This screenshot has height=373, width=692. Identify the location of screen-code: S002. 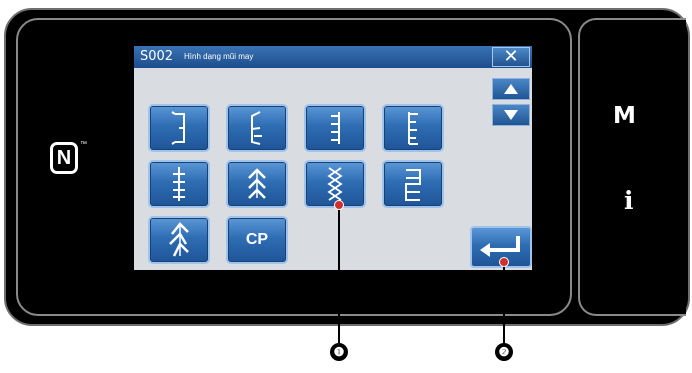
(157, 56).